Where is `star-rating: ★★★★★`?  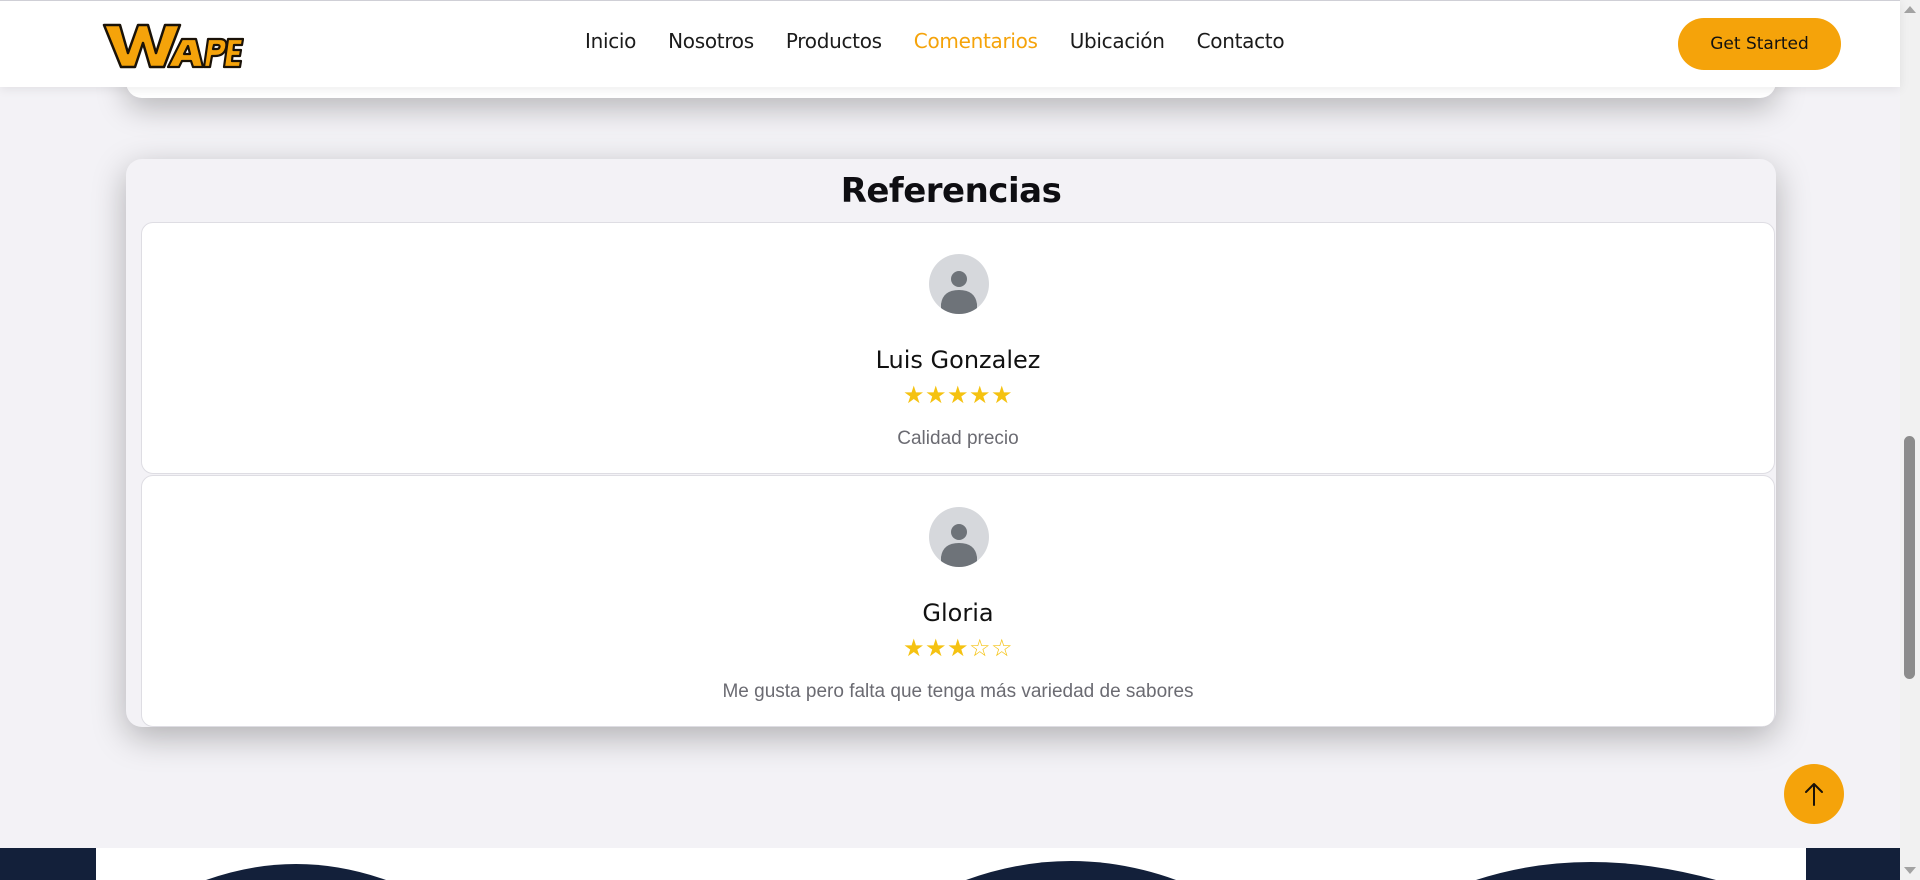
star-rating: ★★★★★ is located at coordinates (958, 395).